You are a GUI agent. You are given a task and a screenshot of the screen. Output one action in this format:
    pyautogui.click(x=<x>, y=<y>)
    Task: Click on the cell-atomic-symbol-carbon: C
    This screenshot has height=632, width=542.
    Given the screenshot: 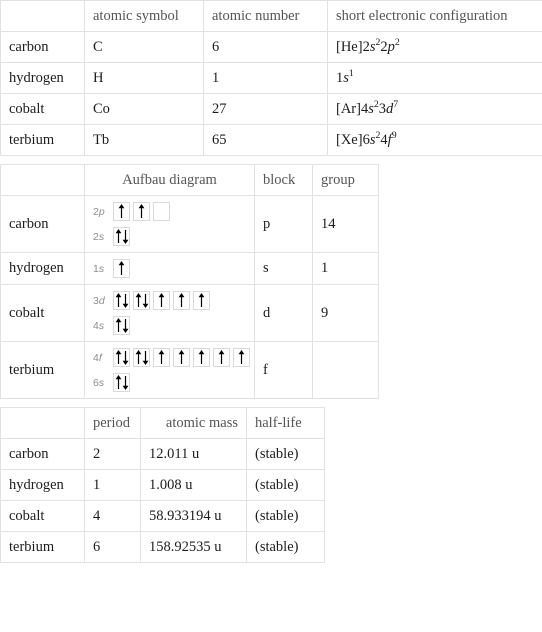 What is the action you would take?
    pyautogui.click(x=144, y=47)
    